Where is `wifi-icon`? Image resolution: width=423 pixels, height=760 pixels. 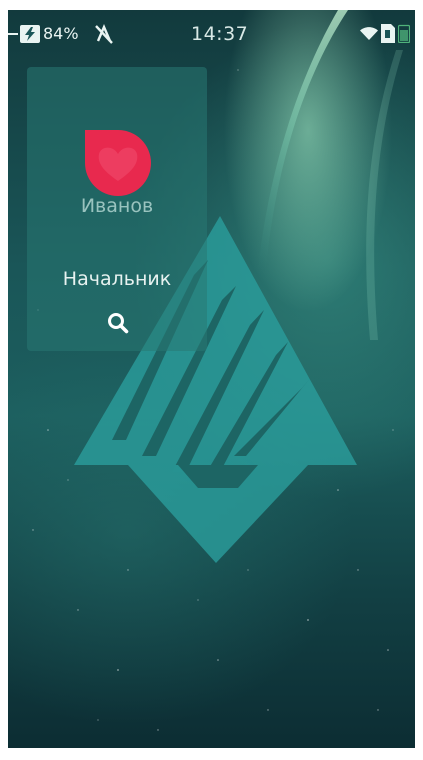 wifi-icon is located at coordinates (369, 33).